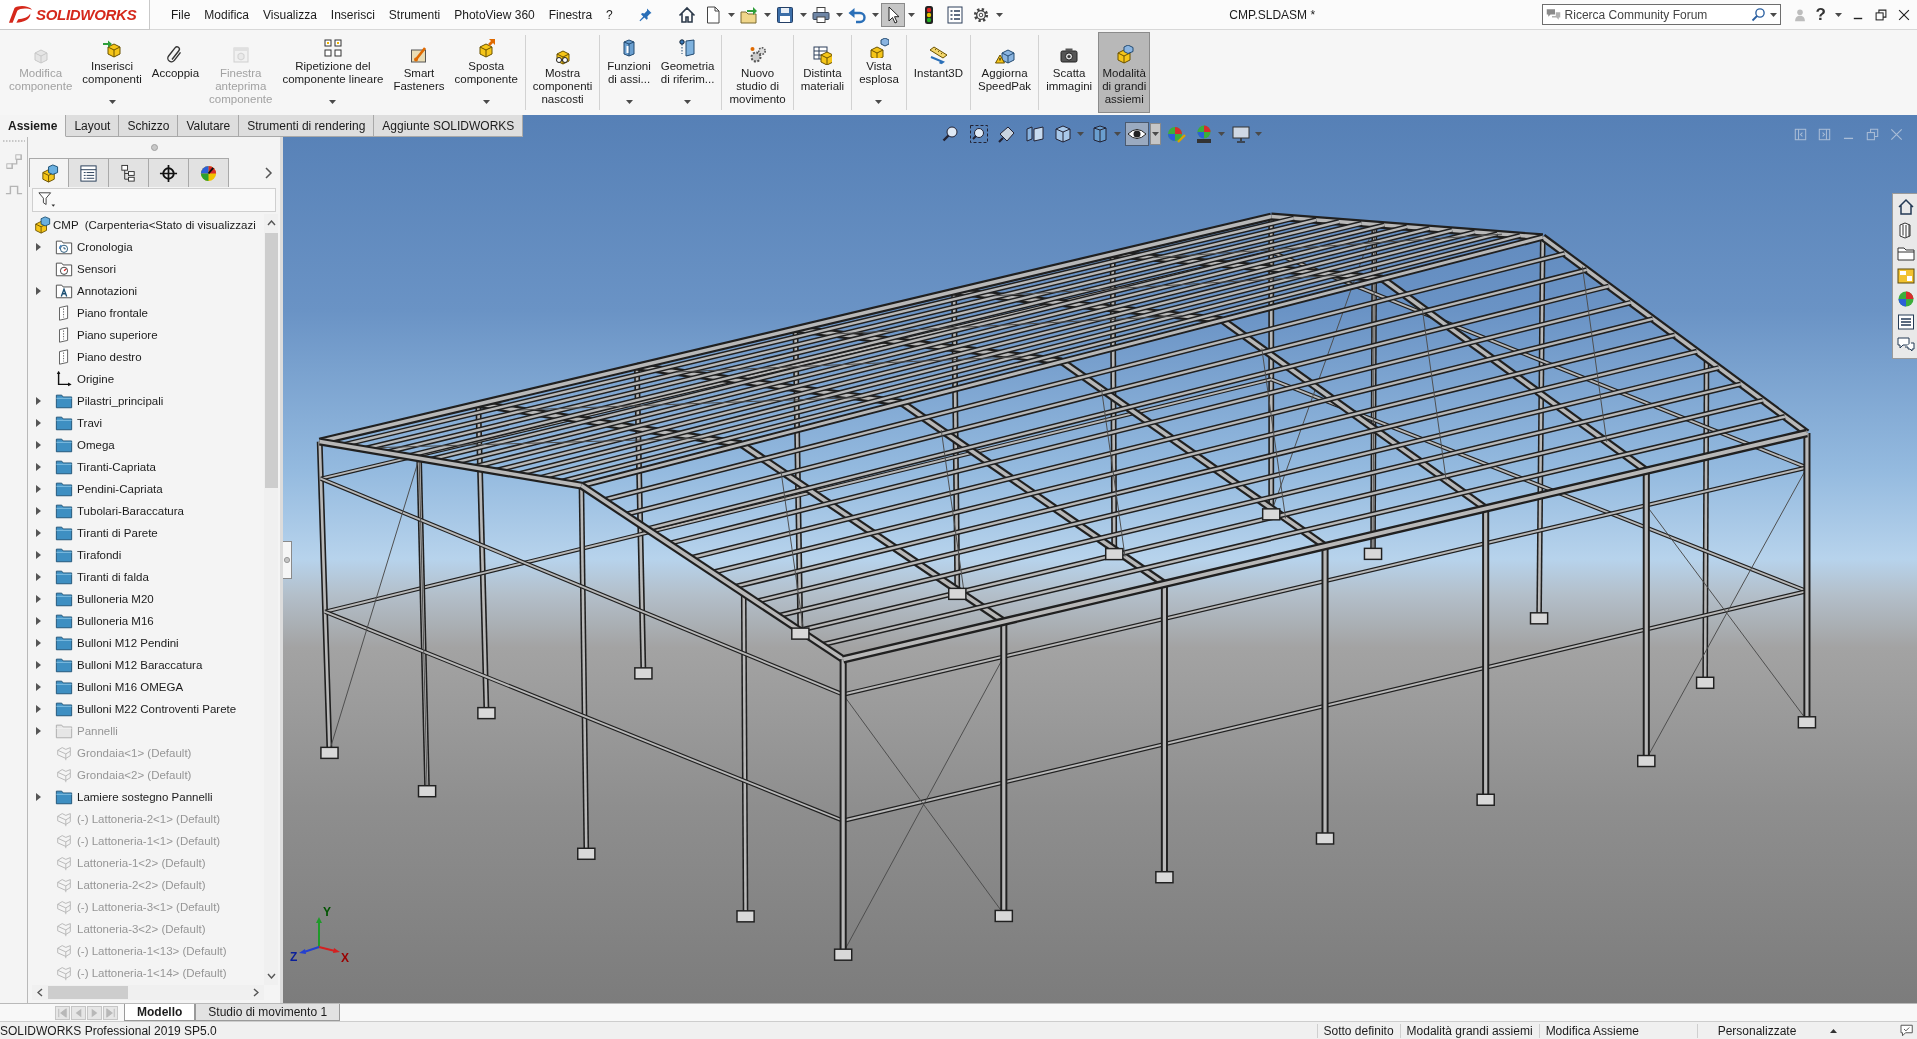 This screenshot has width=1917, height=1039. What do you see at coordinates (116, 467) in the screenshot?
I see `tree-item: Tiranti-Capriata` at bounding box center [116, 467].